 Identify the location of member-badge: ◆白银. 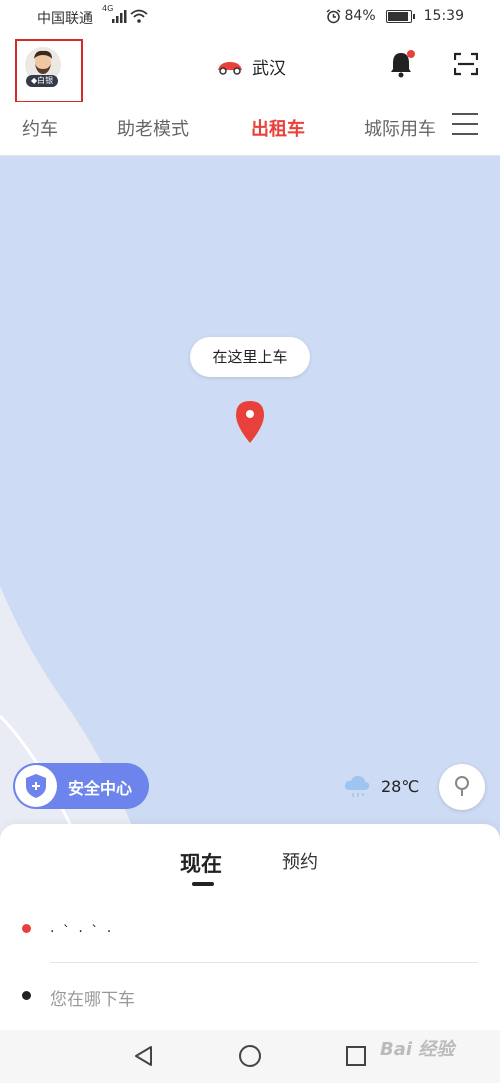
(42, 81).